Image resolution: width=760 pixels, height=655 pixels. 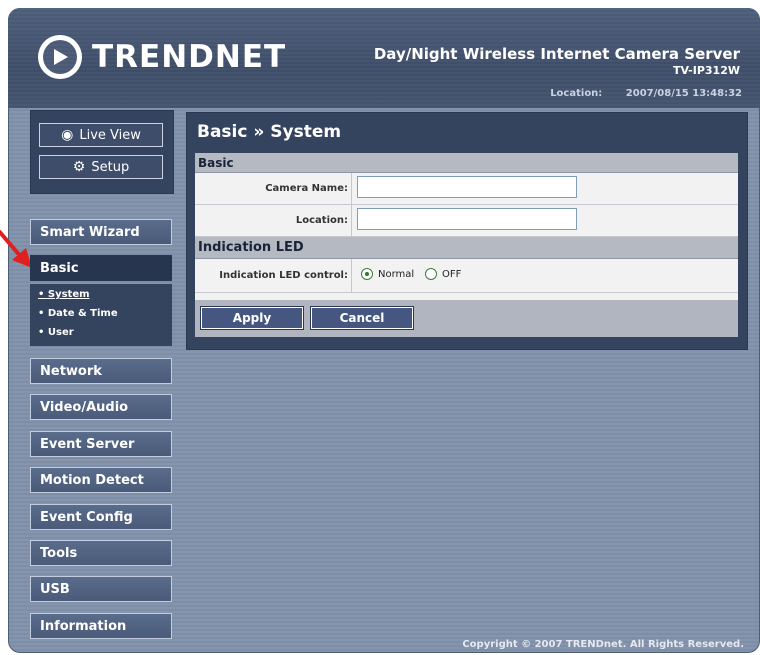 What do you see at coordinates (56, 332) in the screenshot?
I see `subnav-user: • User` at bounding box center [56, 332].